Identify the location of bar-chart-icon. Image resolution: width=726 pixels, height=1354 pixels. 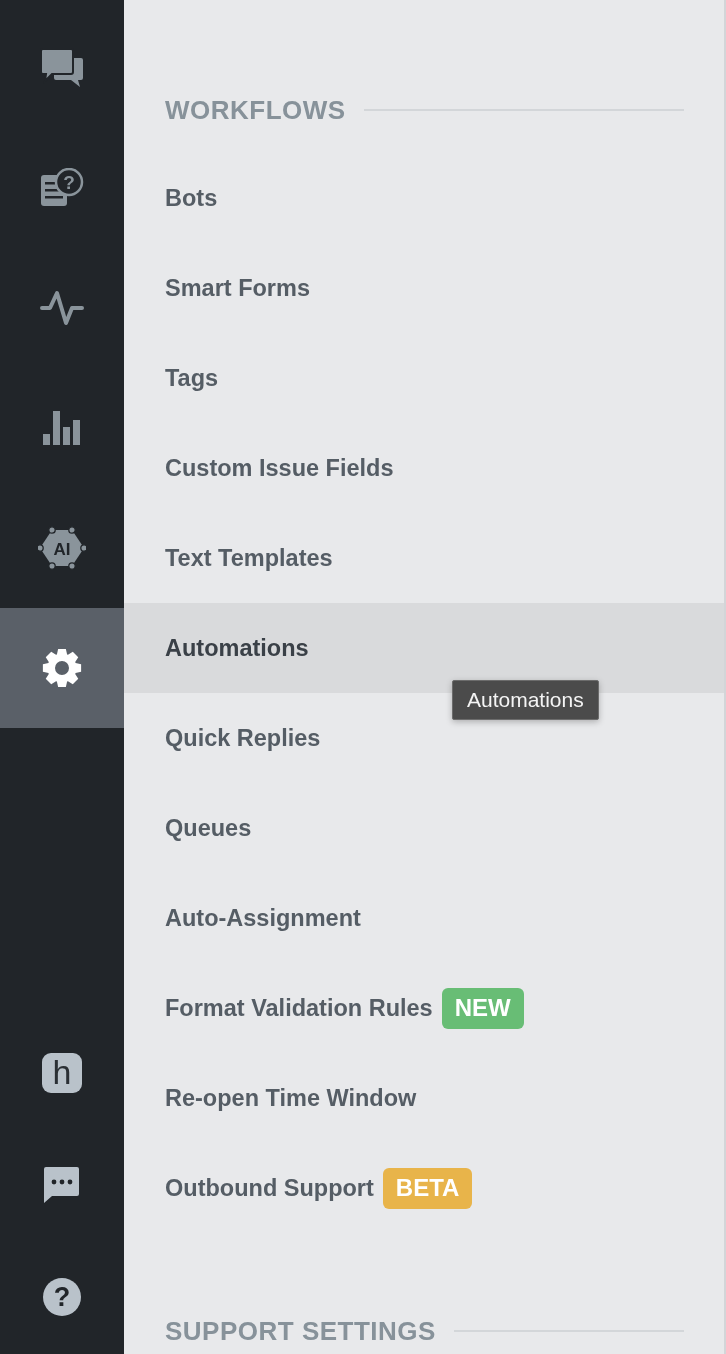
(62, 428).